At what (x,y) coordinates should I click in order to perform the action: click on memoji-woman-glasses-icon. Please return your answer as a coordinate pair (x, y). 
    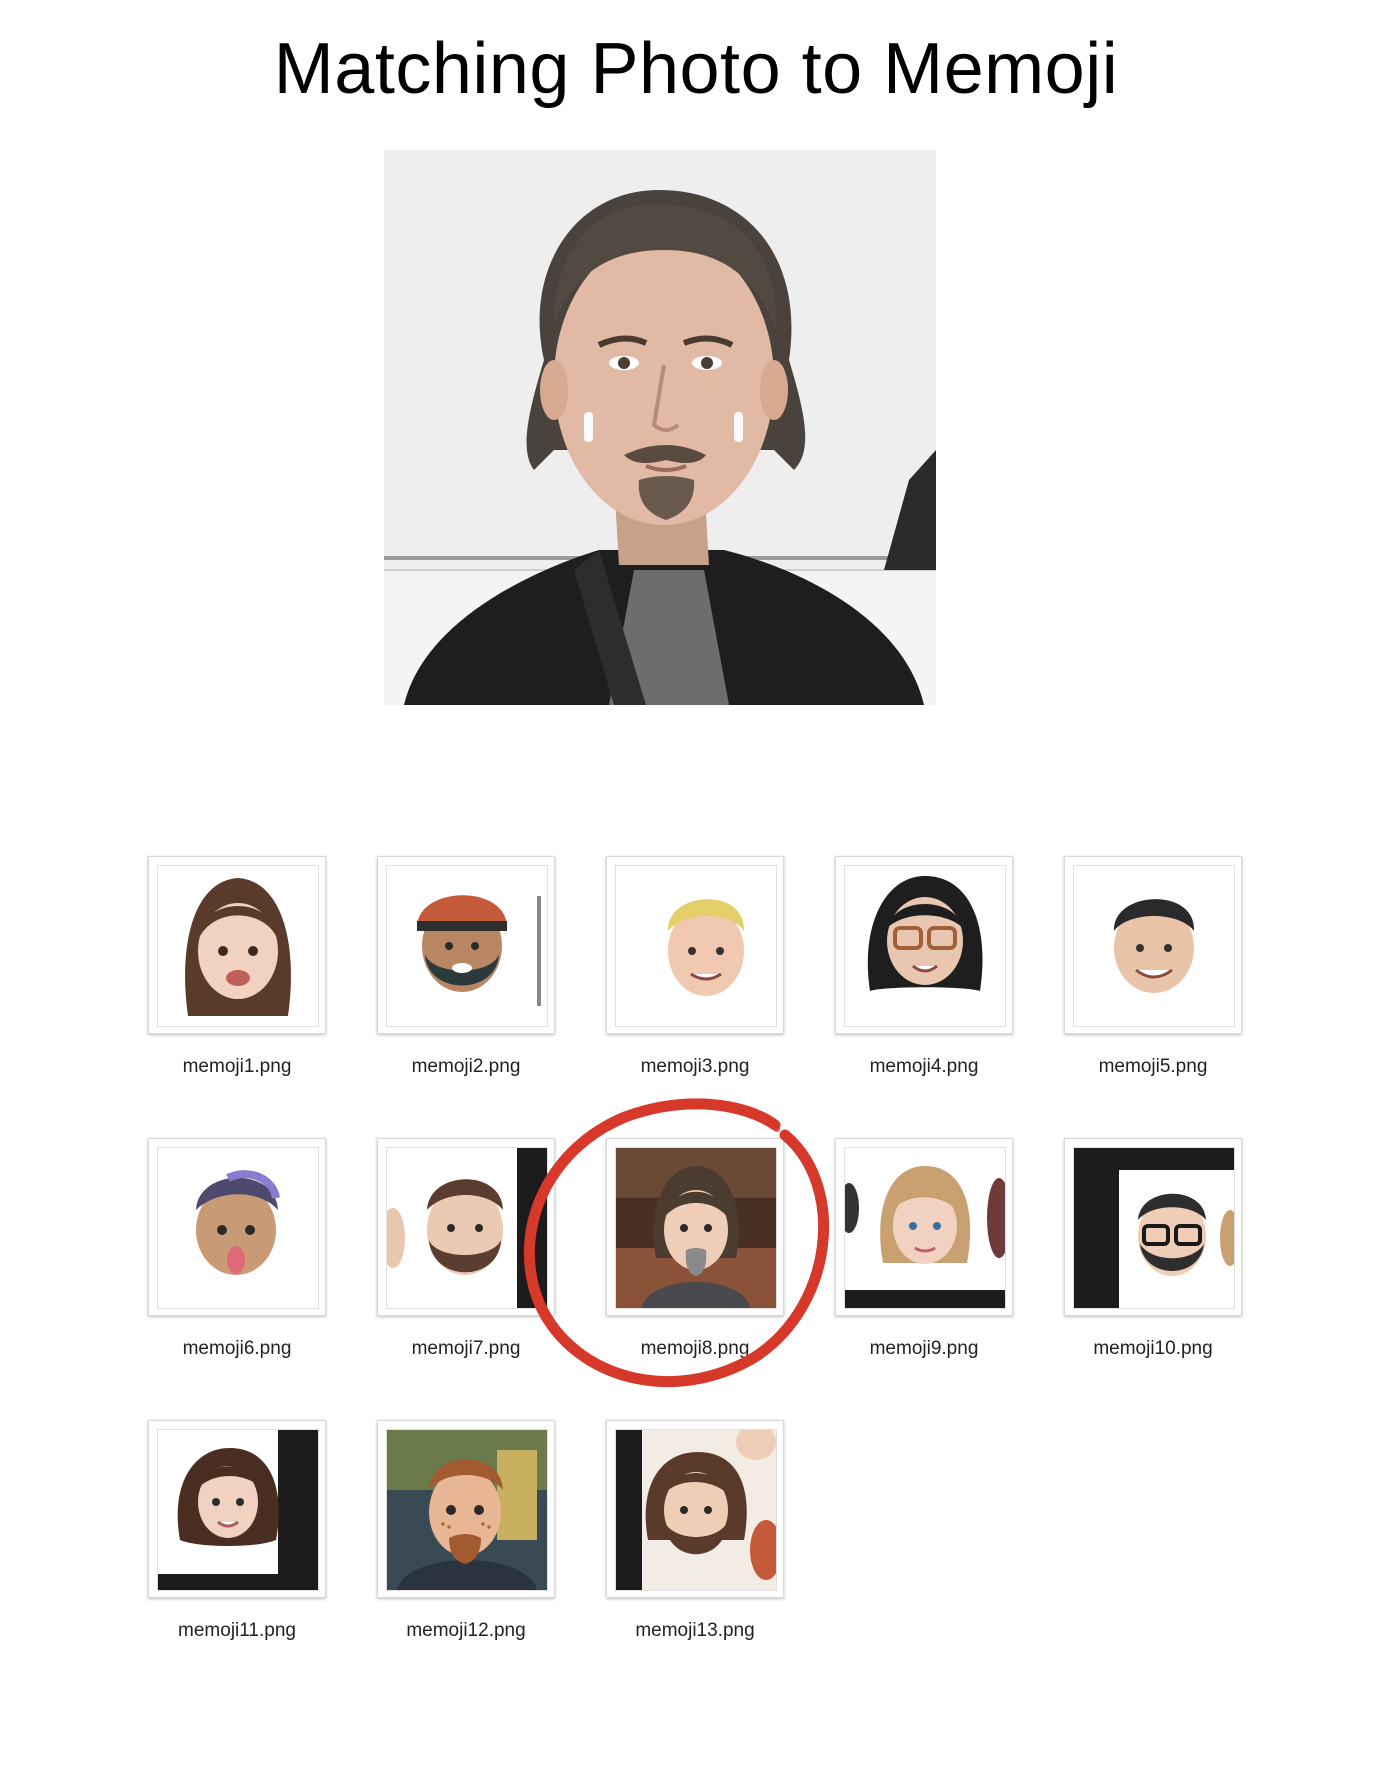
    Looking at the image, I should click on (925, 946).